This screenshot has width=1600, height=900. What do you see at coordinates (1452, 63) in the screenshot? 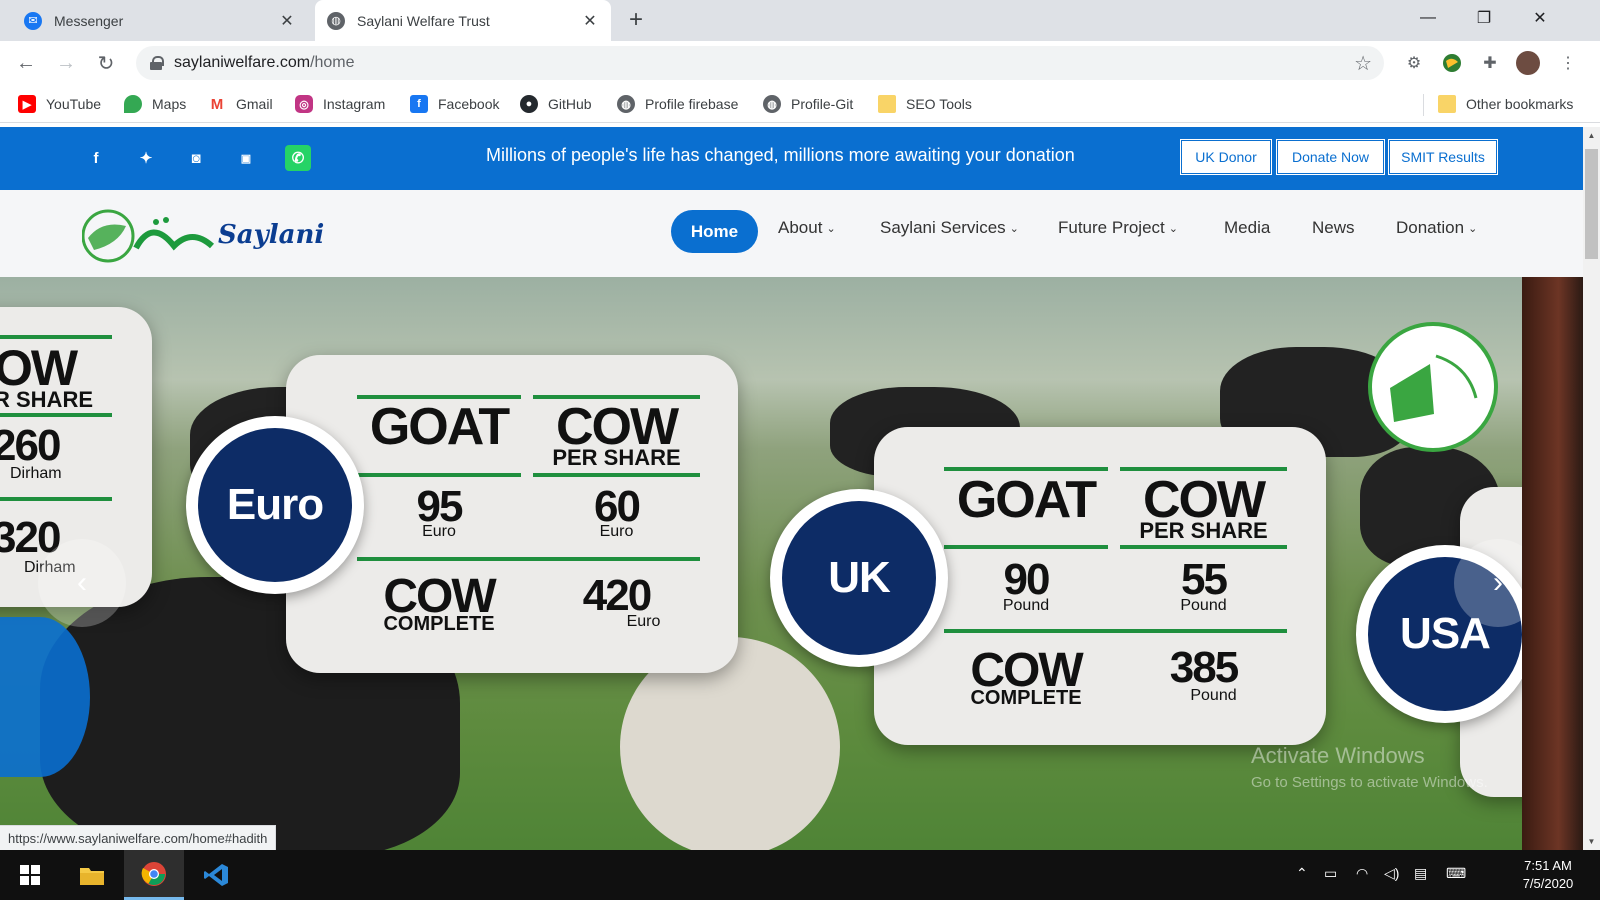
I see `extension-globe-icon` at bounding box center [1452, 63].